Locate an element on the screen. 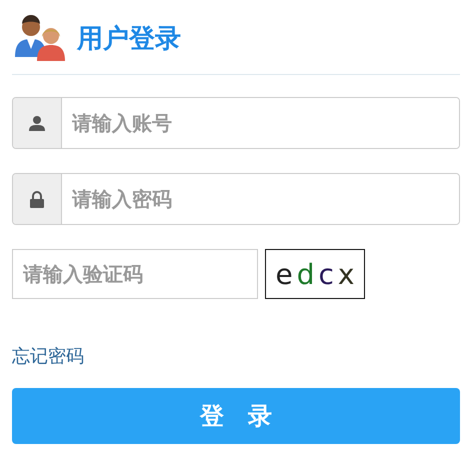 The height and width of the screenshot is (460, 473). lock-icon is located at coordinates (37, 199).